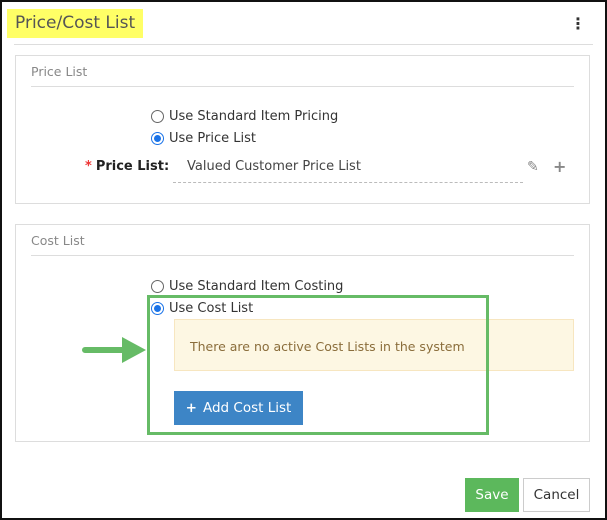 The height and width of the screenshot is (520, 607). Describe the element at coordinates (114, 350) in the screenshot. I see `annotation-arrow-icon` at that location.